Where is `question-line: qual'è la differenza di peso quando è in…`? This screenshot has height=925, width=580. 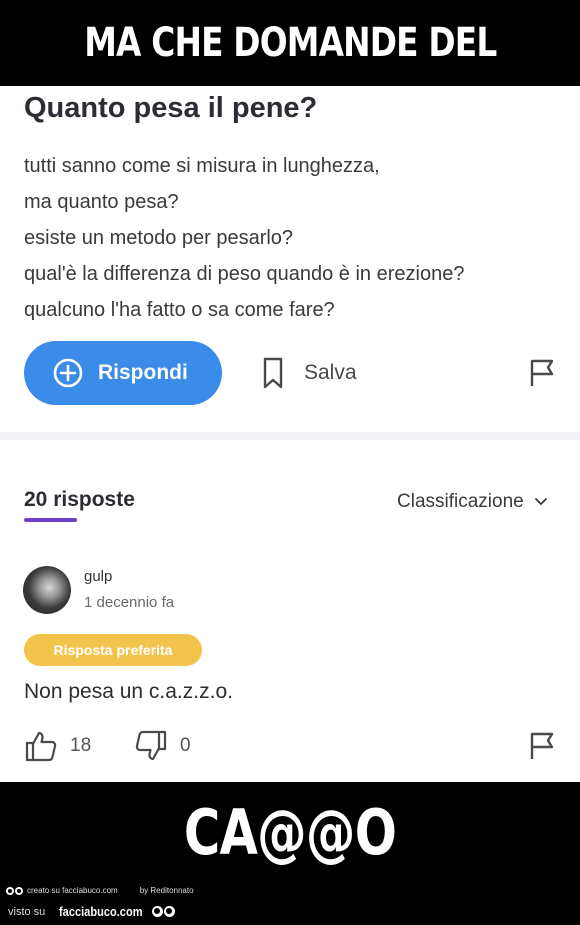 question-line: qual'è la differenza di peso quando è in… is located at coordinates (244, 274).